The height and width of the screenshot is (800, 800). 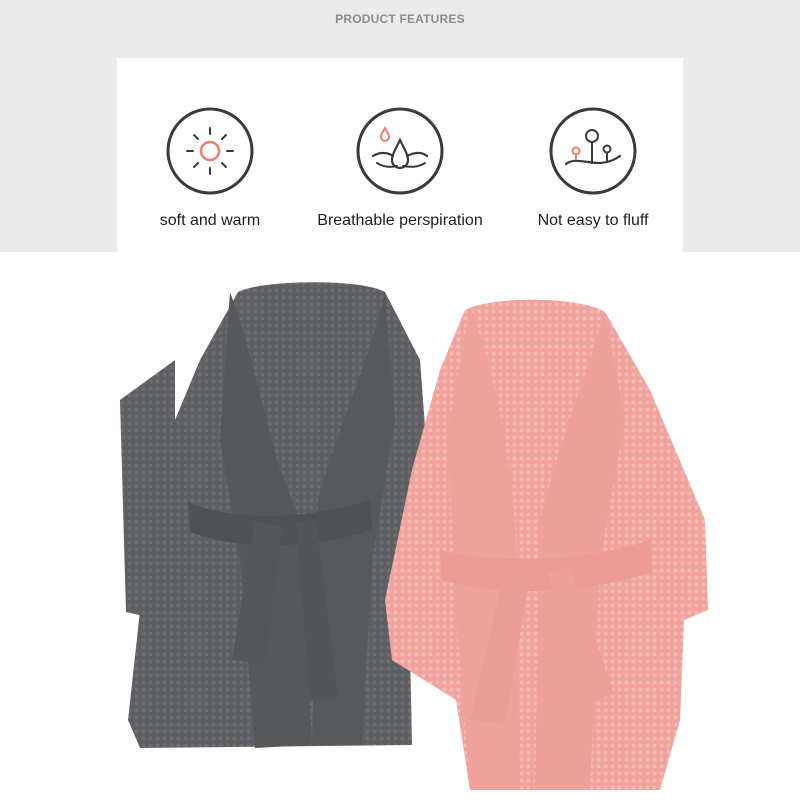 I want to click on feature-breathable: Breathable perspiration, so click(x=400, y=168).